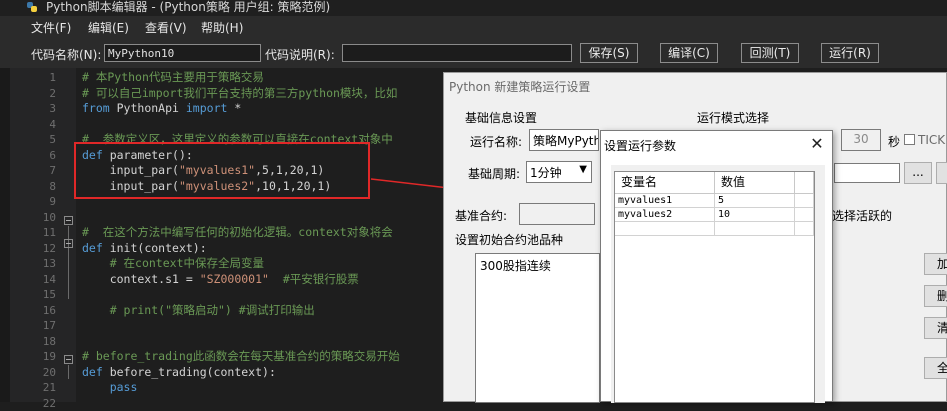 The image size is (947, 411). Describe the element at coordinates (755, 215) in the screenshot. I see `param-value-cell: 10` at that location.